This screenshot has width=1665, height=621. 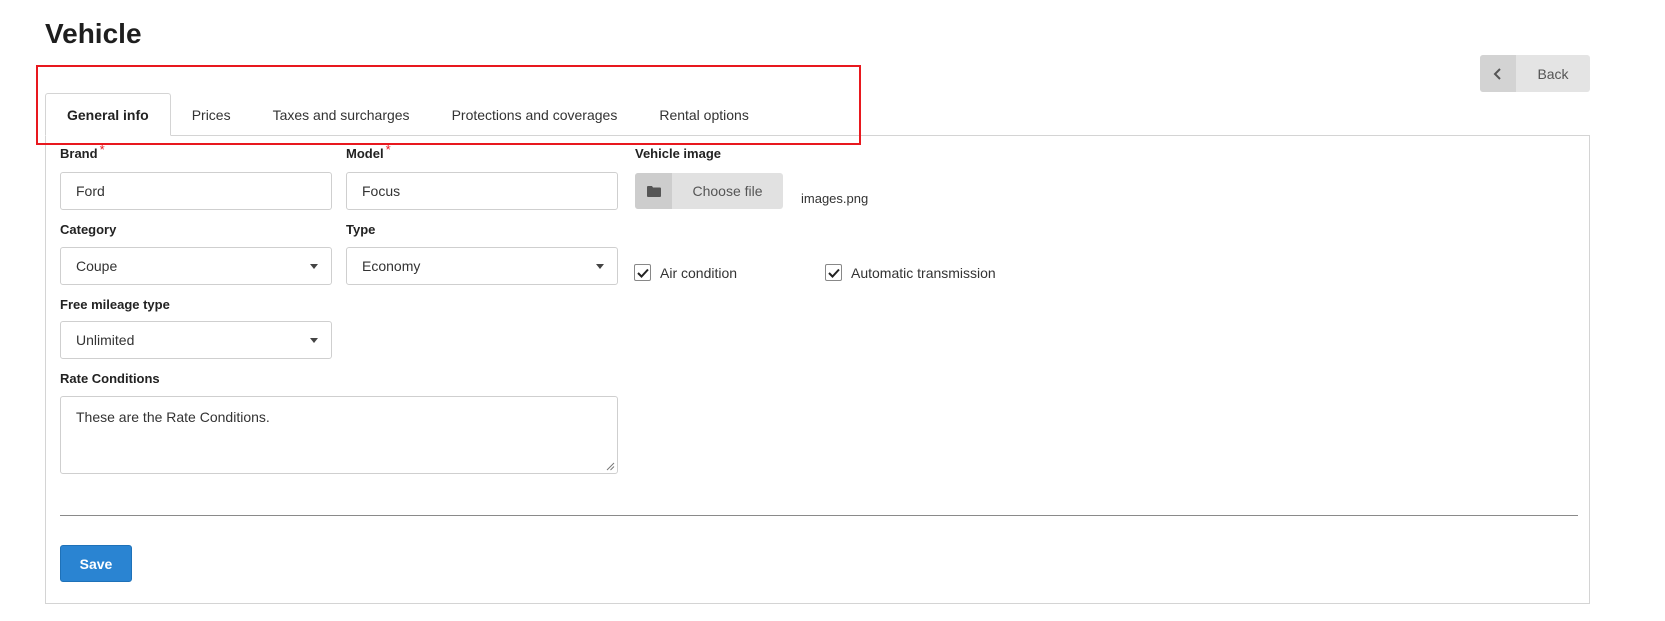 What do you see at coordinates (835, 198) in the screenshot?
I see `selected-file-name: images.png` at bounding box center [835, 198].